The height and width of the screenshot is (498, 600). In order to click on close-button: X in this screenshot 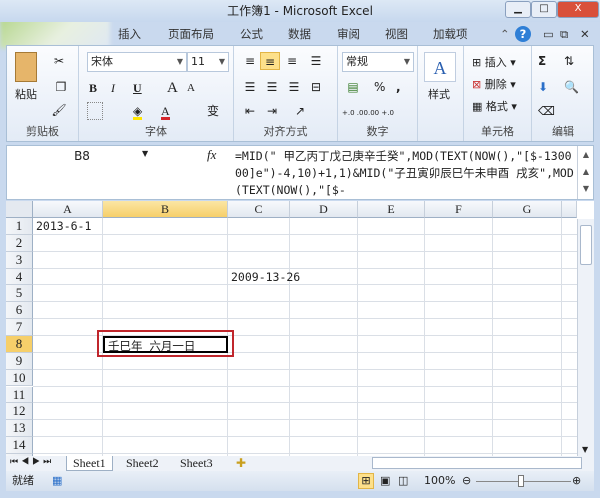, I will do `click(578, 9)`.